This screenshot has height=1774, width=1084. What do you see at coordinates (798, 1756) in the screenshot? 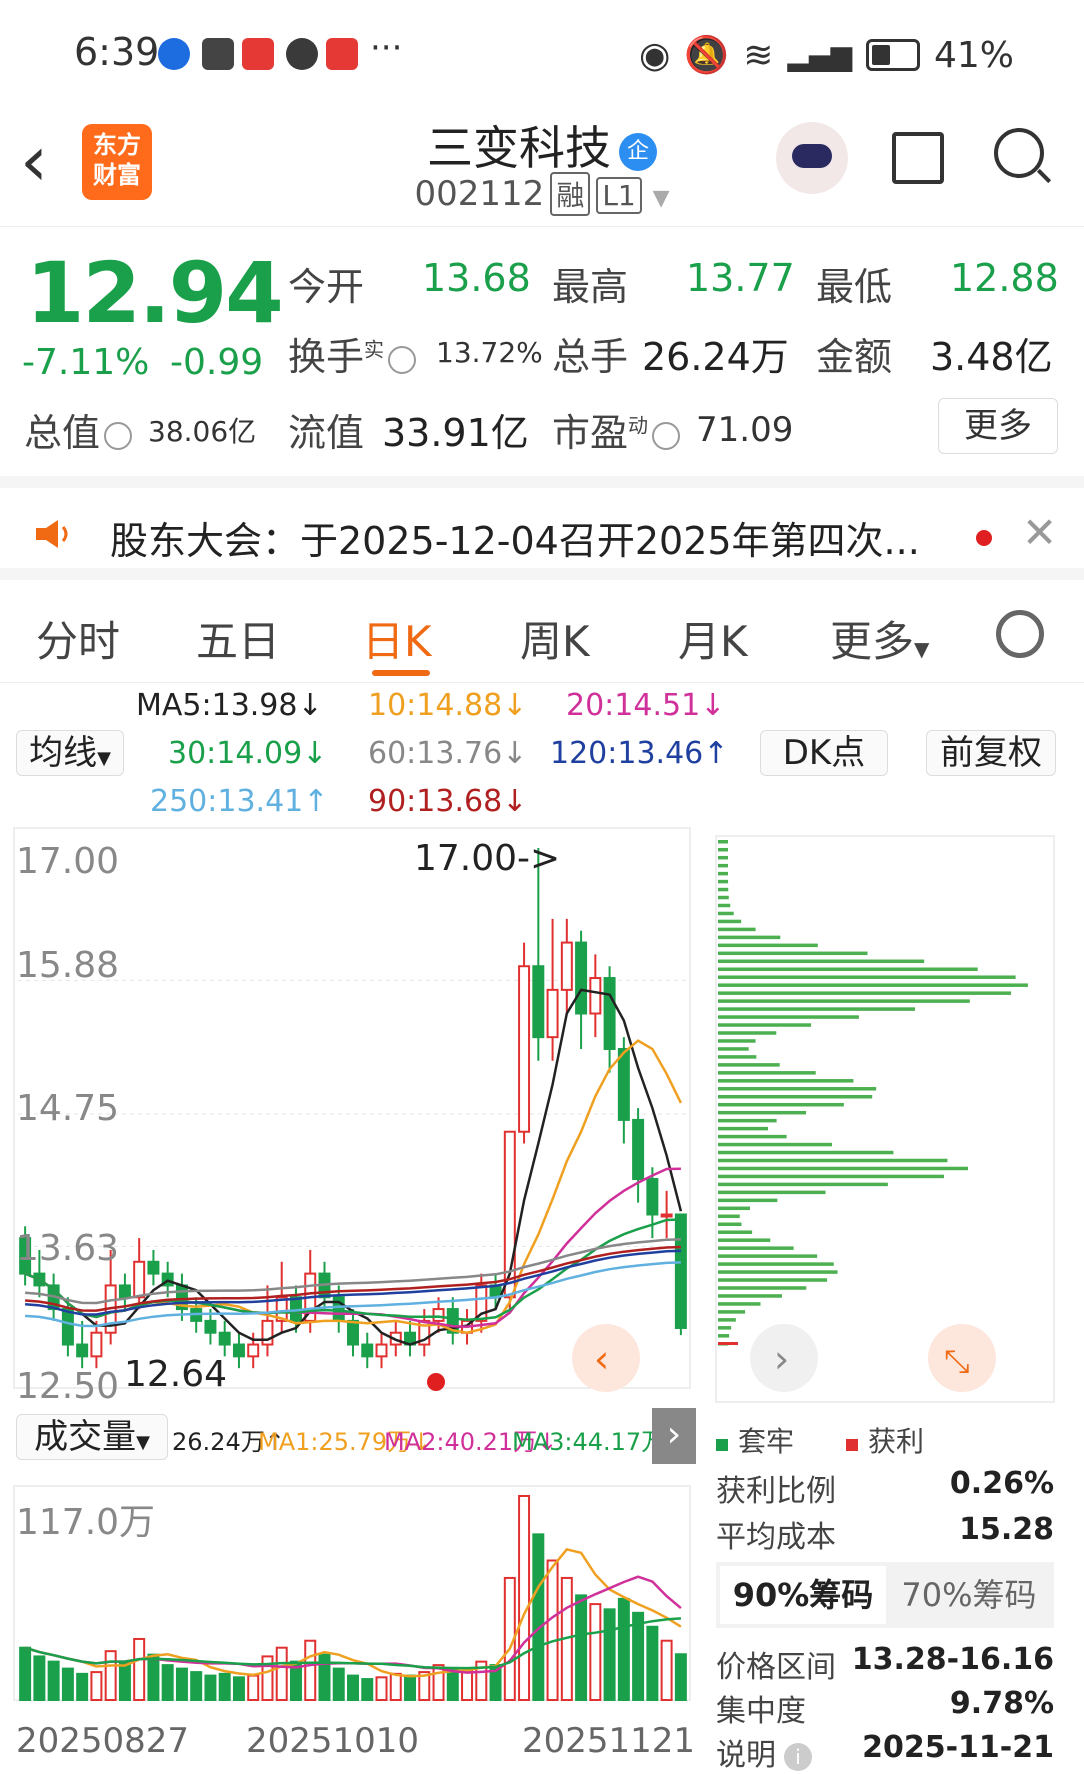
I see `info-icon: i` at bounding box center [798, 1756].